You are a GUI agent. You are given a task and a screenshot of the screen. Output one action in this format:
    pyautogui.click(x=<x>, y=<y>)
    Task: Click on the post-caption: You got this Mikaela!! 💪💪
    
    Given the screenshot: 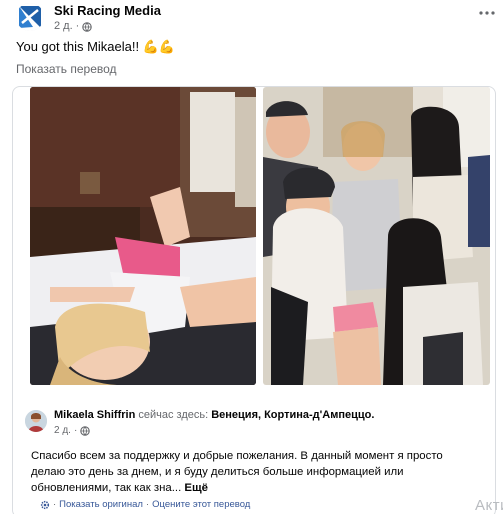 What is the action you would take?
    pyautogui.click(x=96, y=46)
    